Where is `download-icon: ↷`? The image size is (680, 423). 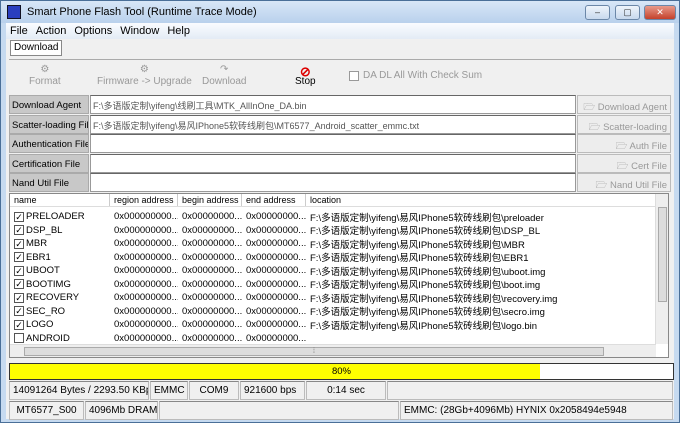 download-icon: ↷ is located at coordinates (224, 69).